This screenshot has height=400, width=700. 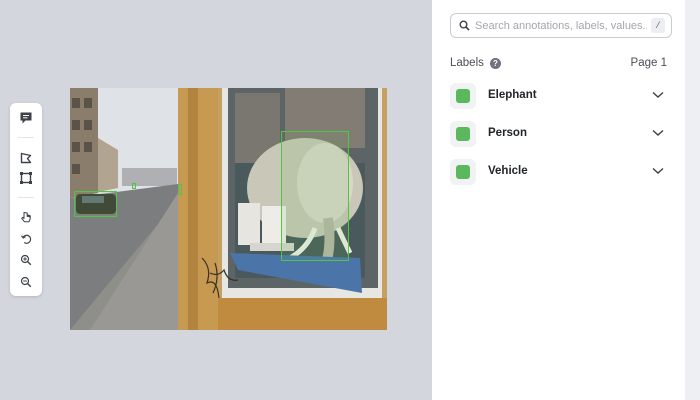 I want to click on pointer-icon, so click(x=26, y=217).